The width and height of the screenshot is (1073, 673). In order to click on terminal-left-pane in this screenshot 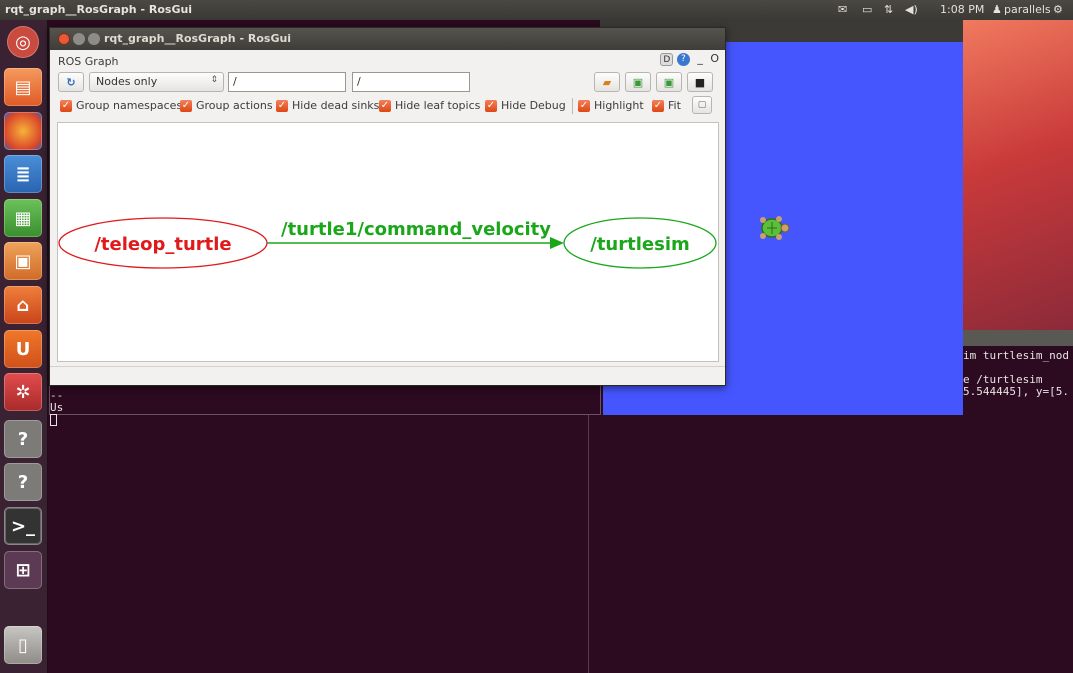, I will do `click(325, 400)`.